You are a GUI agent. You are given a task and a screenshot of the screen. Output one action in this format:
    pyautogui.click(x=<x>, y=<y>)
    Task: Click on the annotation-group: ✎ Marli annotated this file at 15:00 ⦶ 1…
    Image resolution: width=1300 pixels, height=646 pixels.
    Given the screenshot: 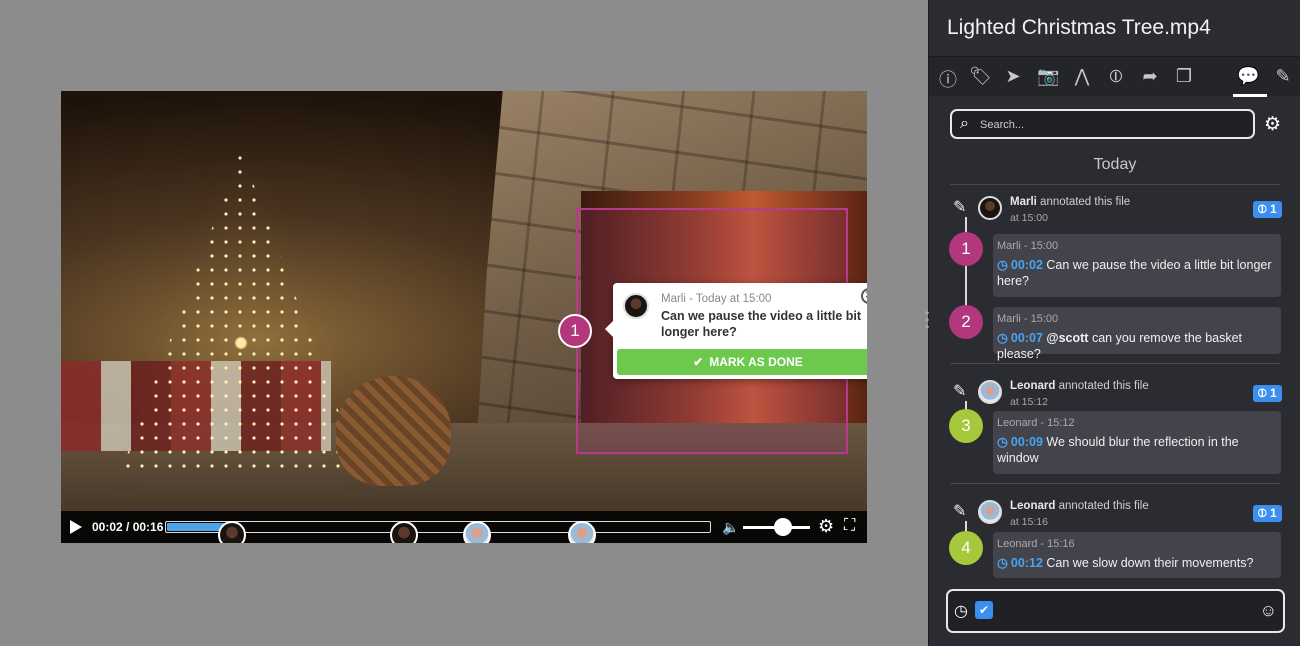 What is the action you would take?
    pyautogui.click(x=1114, y=274)
    